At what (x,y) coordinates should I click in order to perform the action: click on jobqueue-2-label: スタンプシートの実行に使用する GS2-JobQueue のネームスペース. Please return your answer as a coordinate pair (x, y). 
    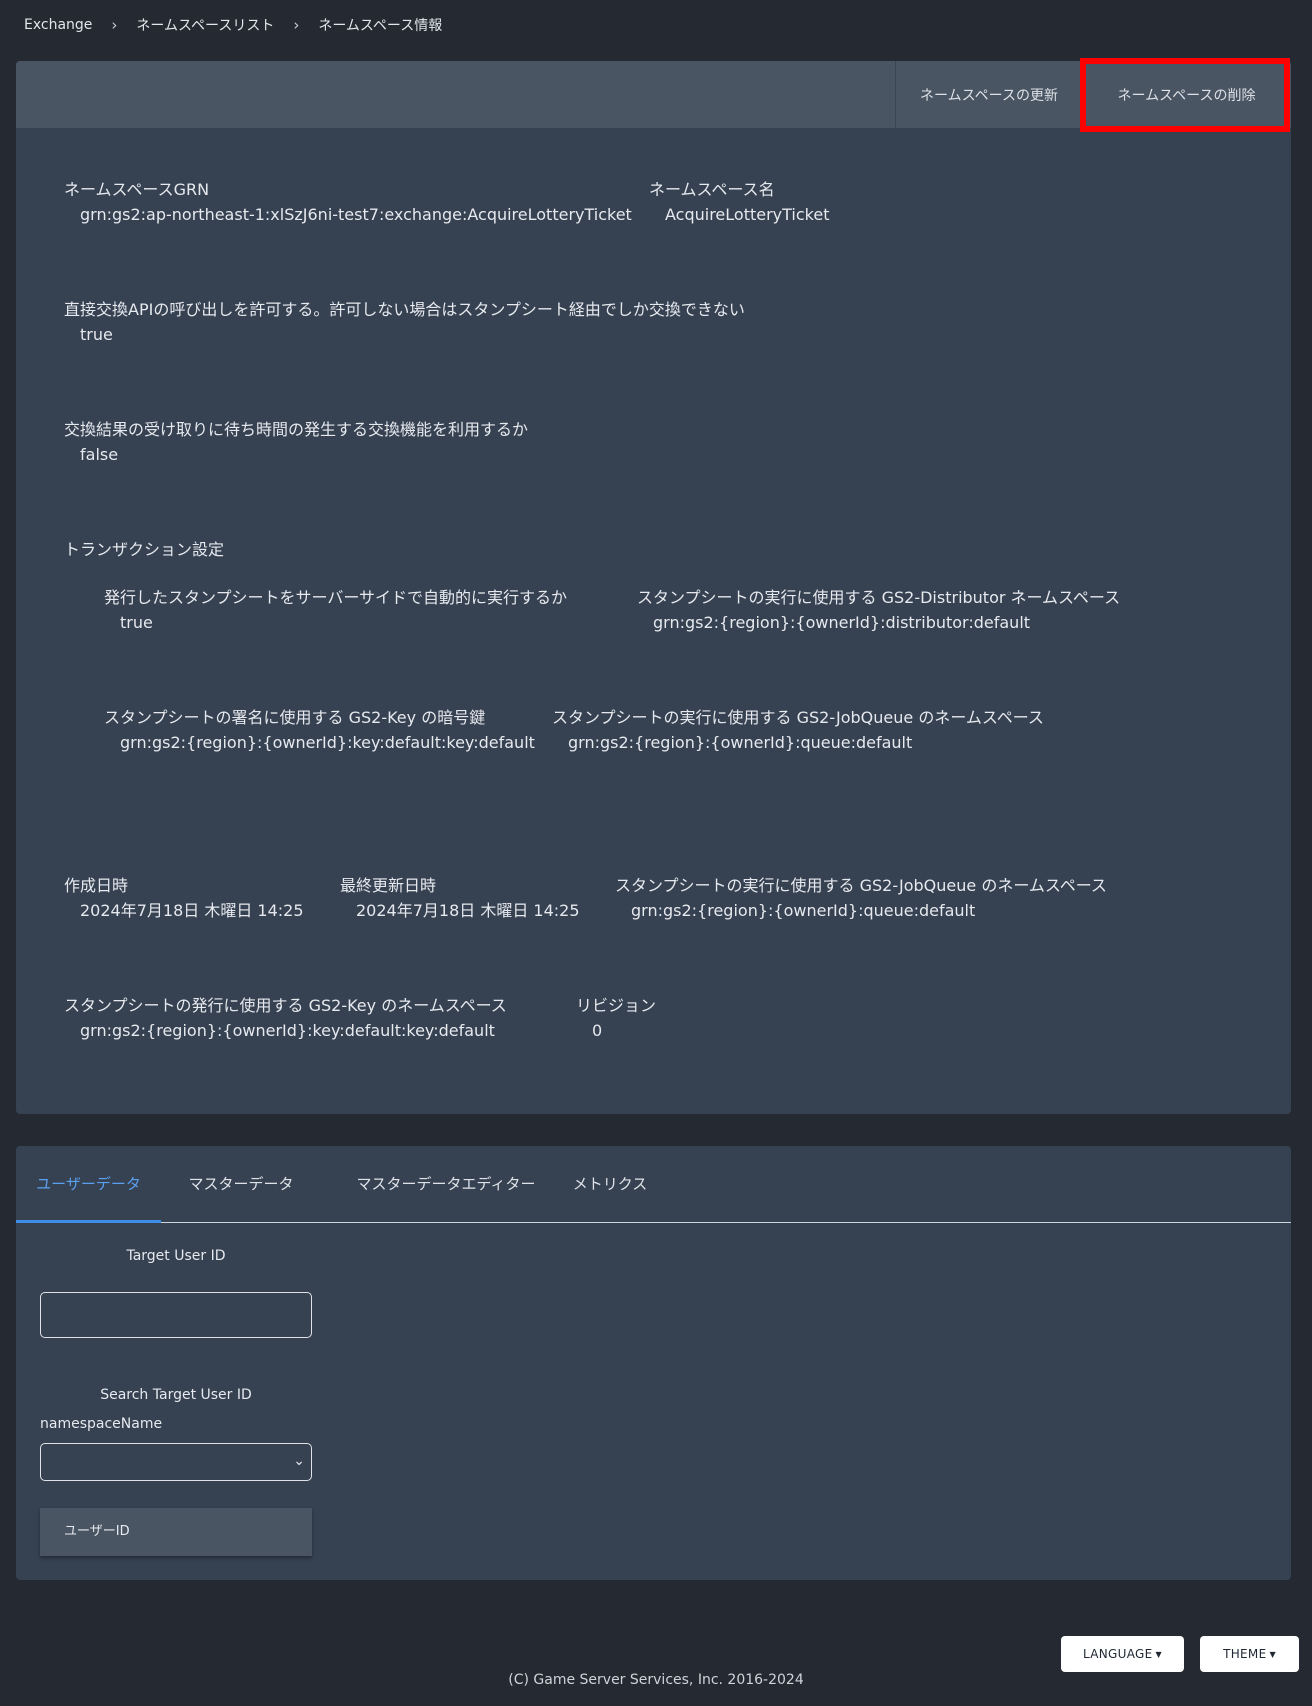
    Looking at the image, I should click on (861, 885).